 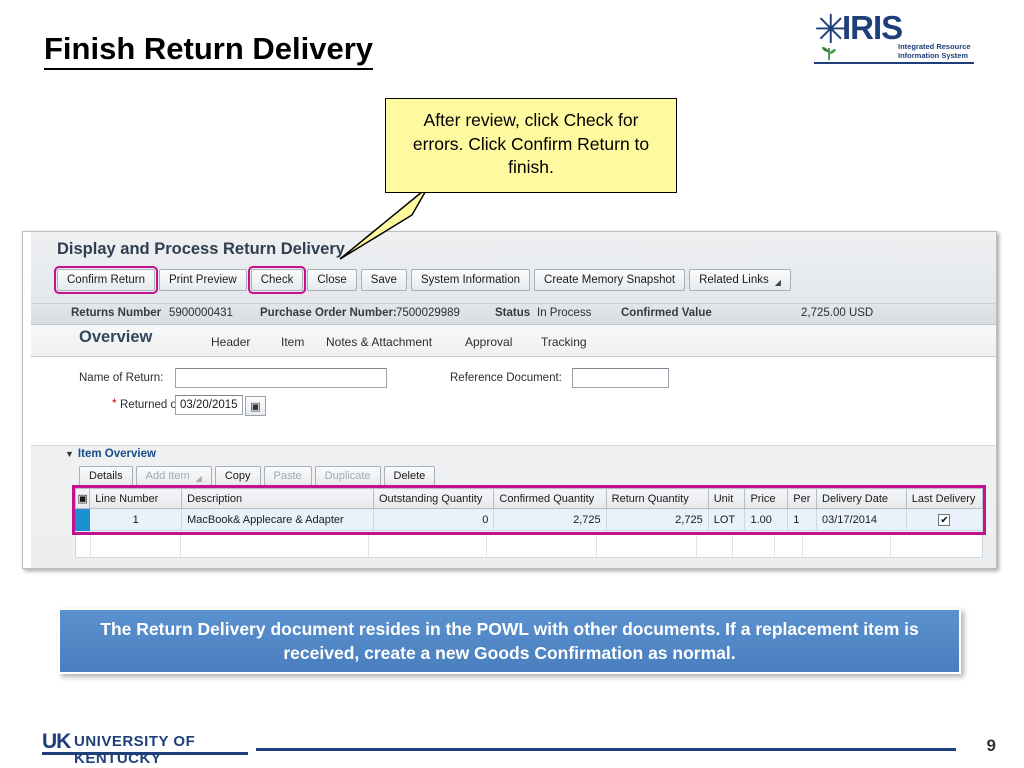 I want to click on duplicate-label: Duplicate, so click(x=347, y=476).